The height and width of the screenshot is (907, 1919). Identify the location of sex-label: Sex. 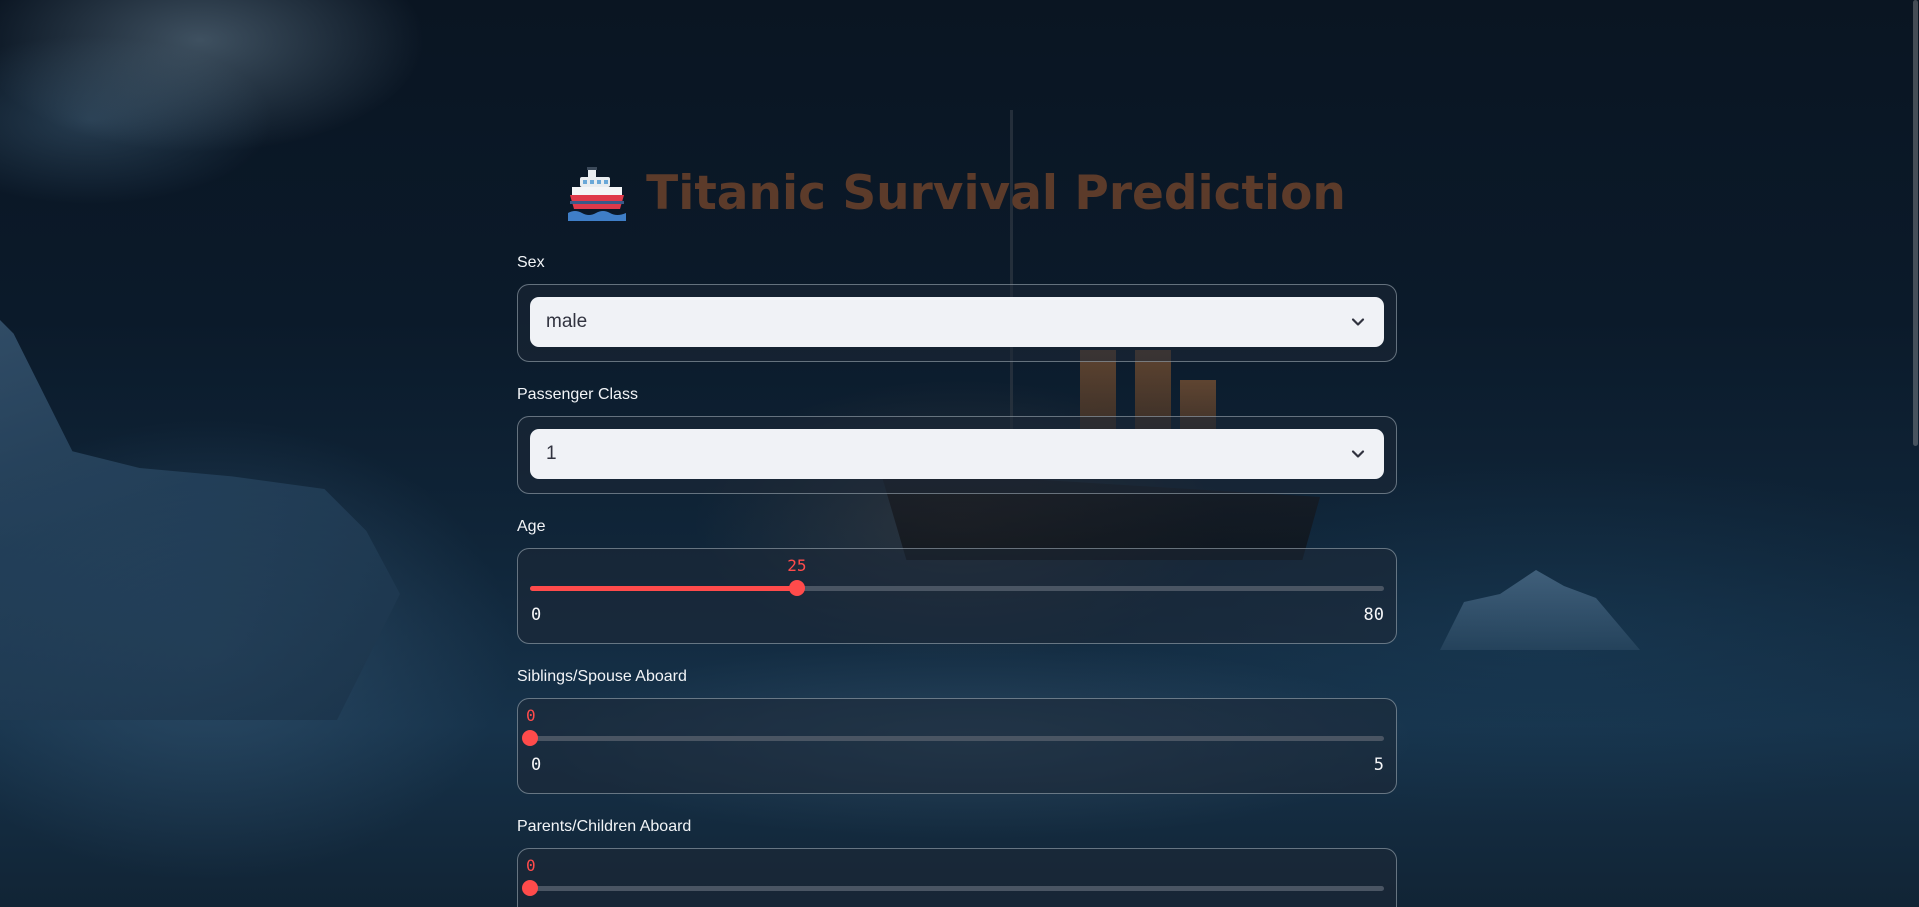
(531, 262).